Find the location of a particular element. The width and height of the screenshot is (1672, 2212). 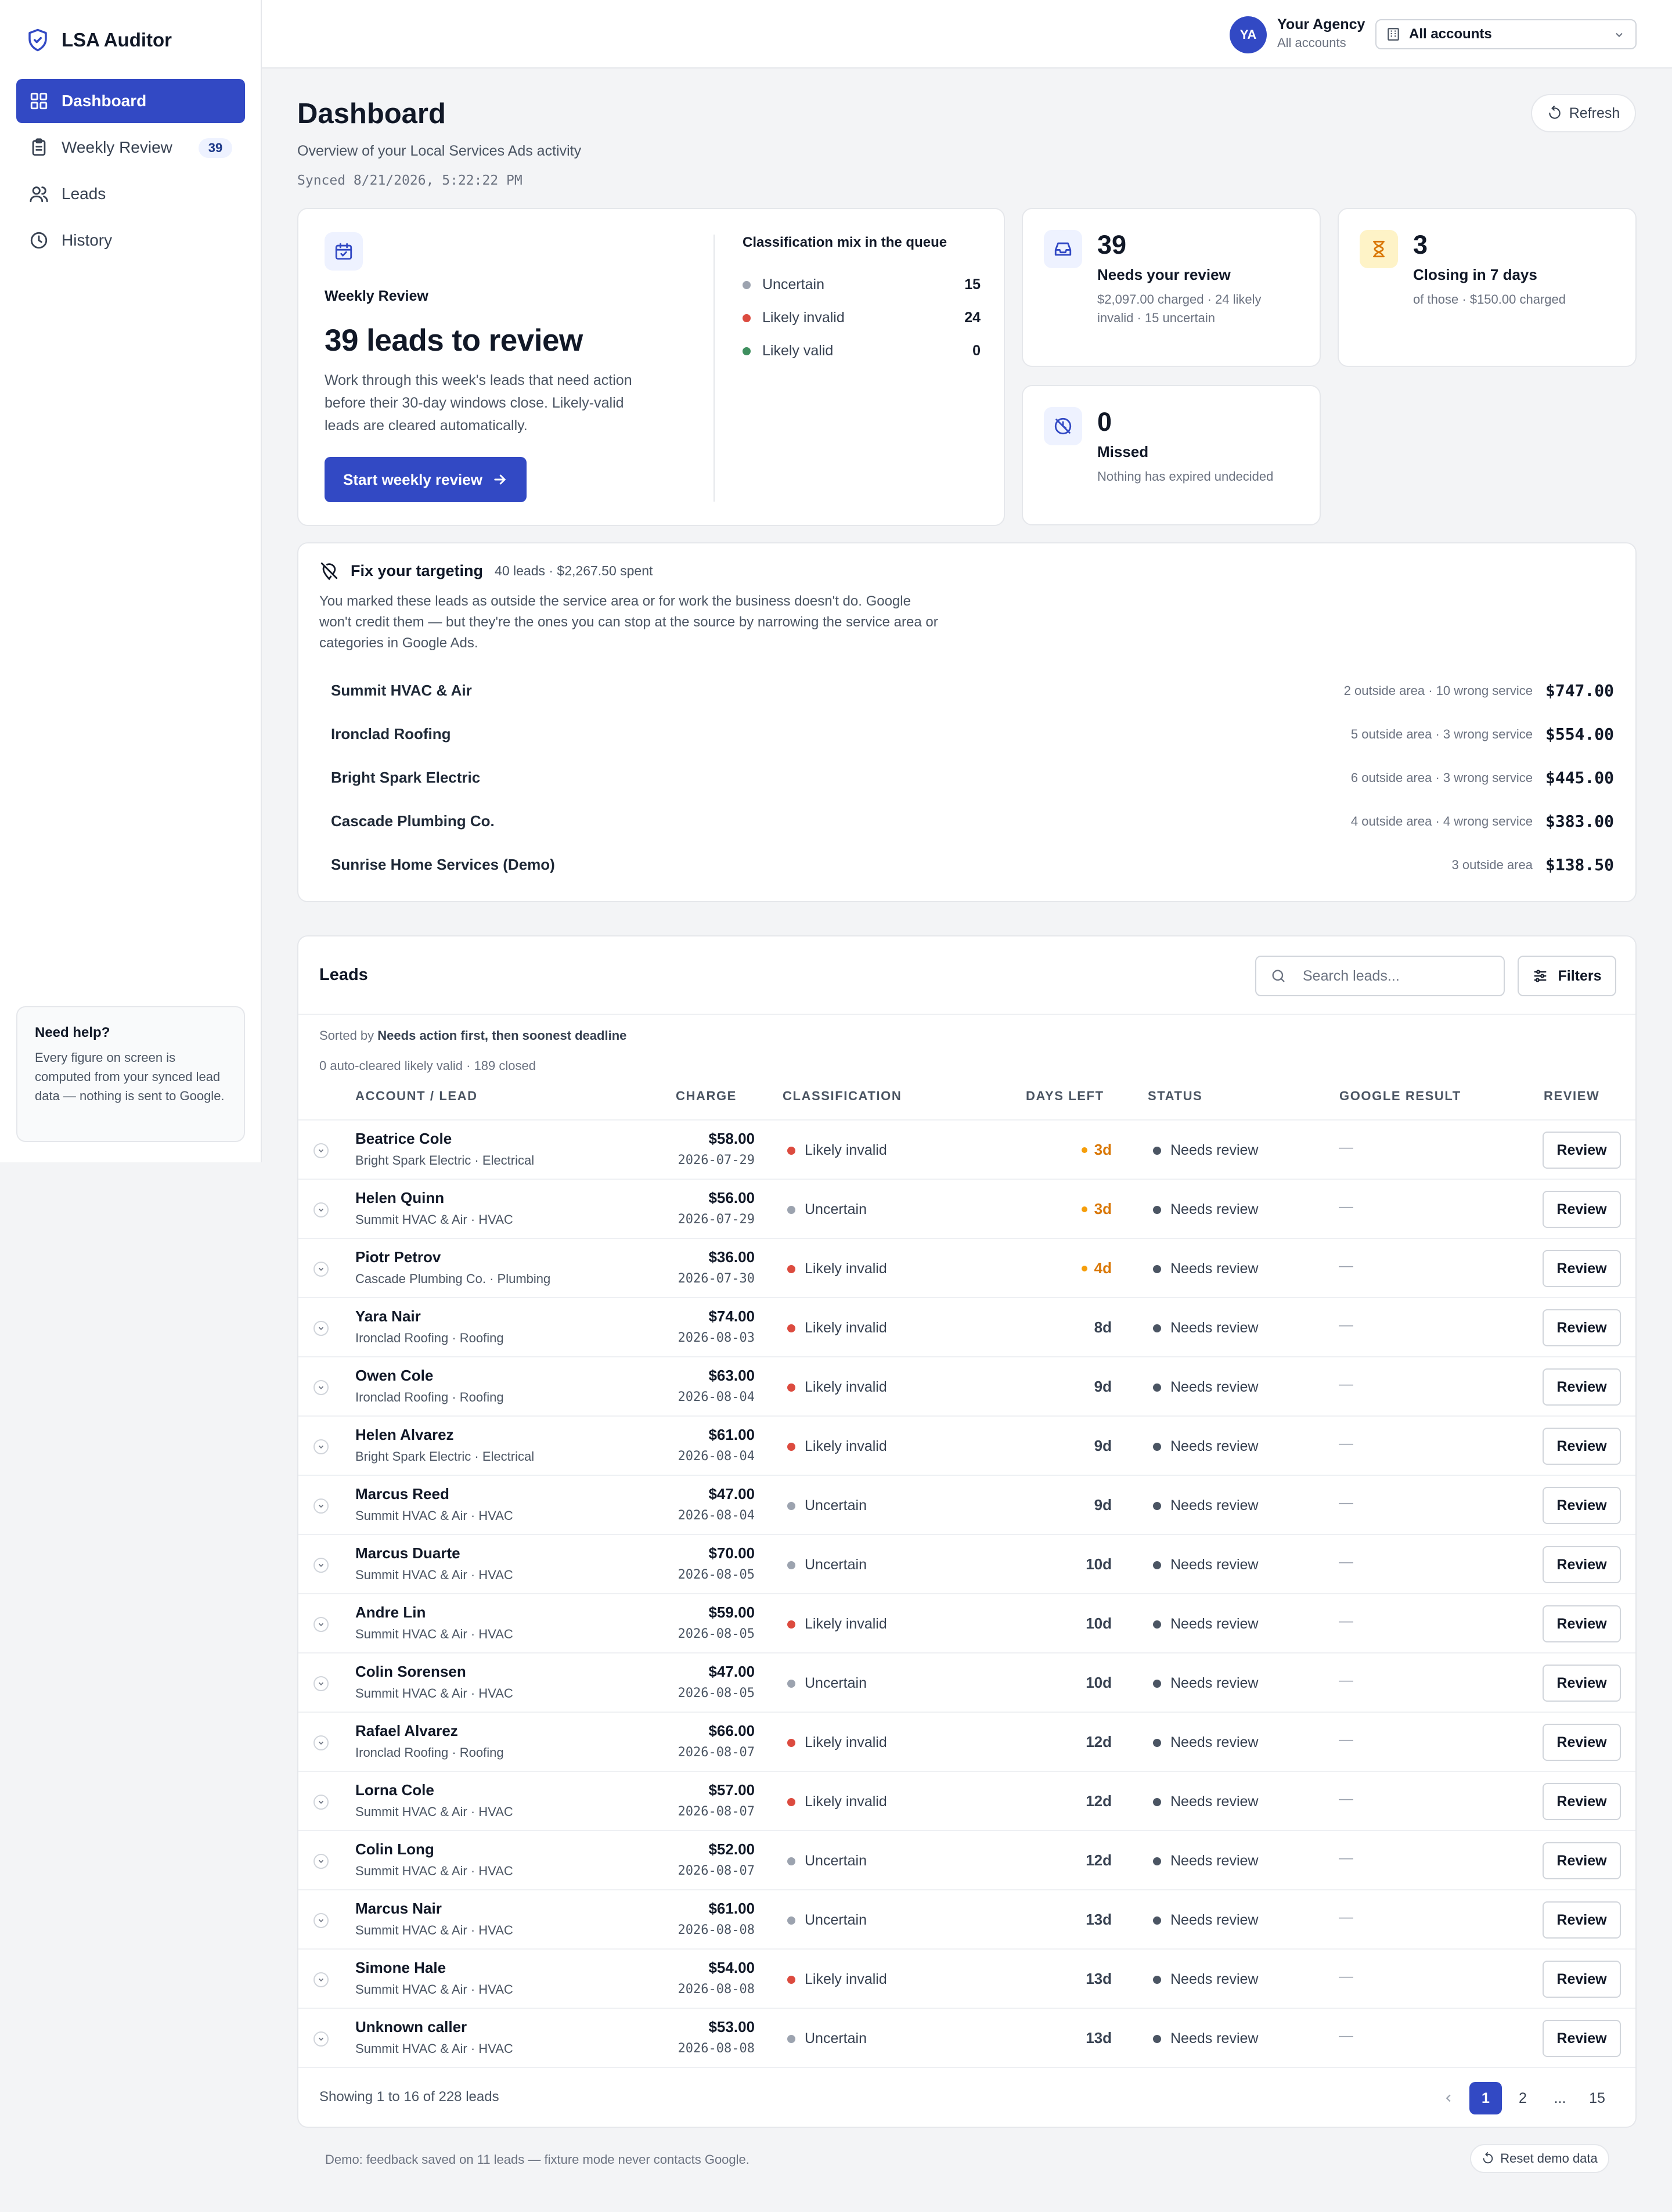

sidebar-item-history: History is located at coordinates (131, 240).